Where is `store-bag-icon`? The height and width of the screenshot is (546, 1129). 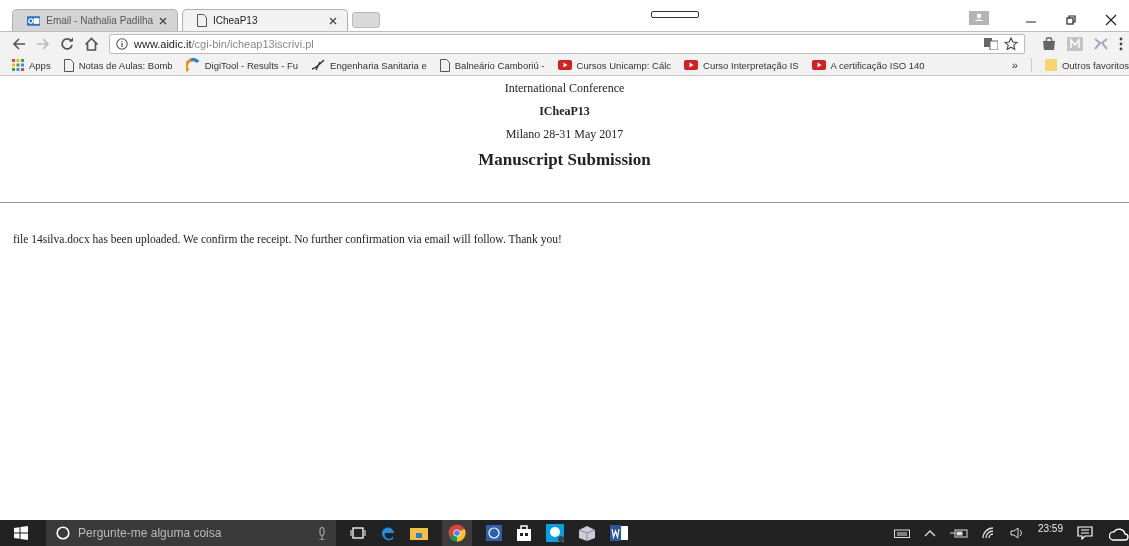
store-bag-icon is located at coordinates (524, 533).